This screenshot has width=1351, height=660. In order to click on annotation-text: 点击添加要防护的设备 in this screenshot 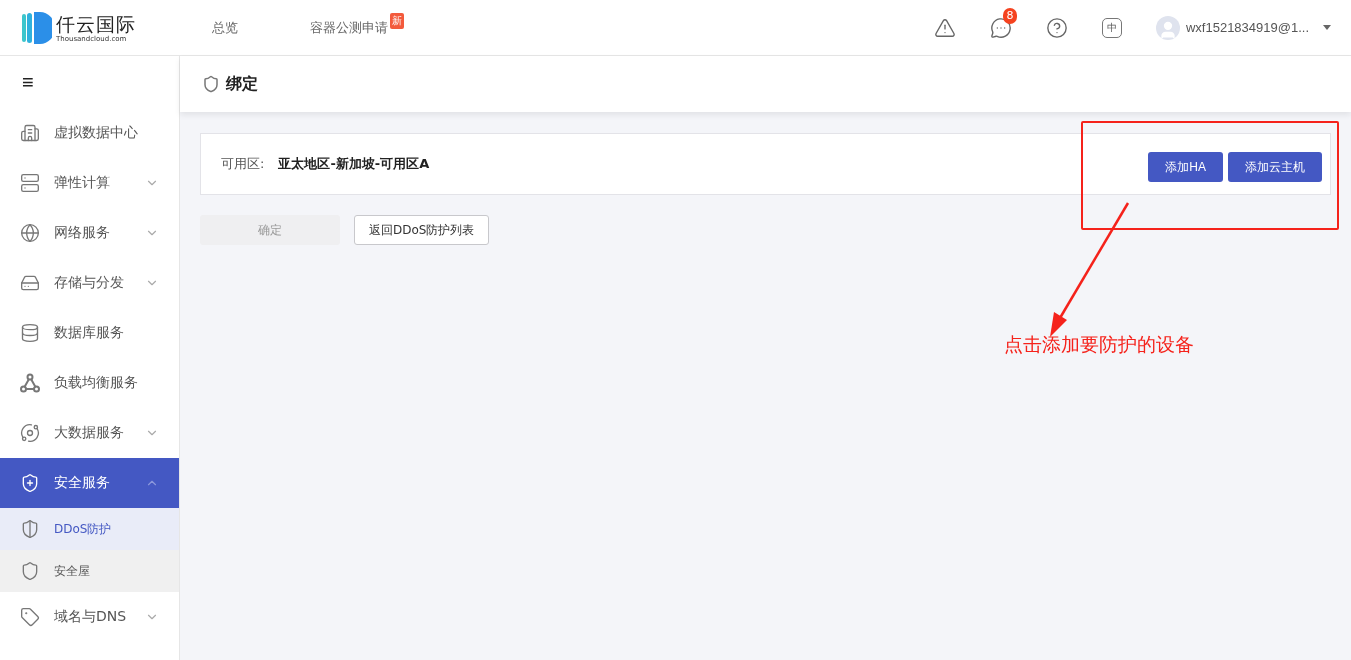, I will do `click(1099, 344)`.